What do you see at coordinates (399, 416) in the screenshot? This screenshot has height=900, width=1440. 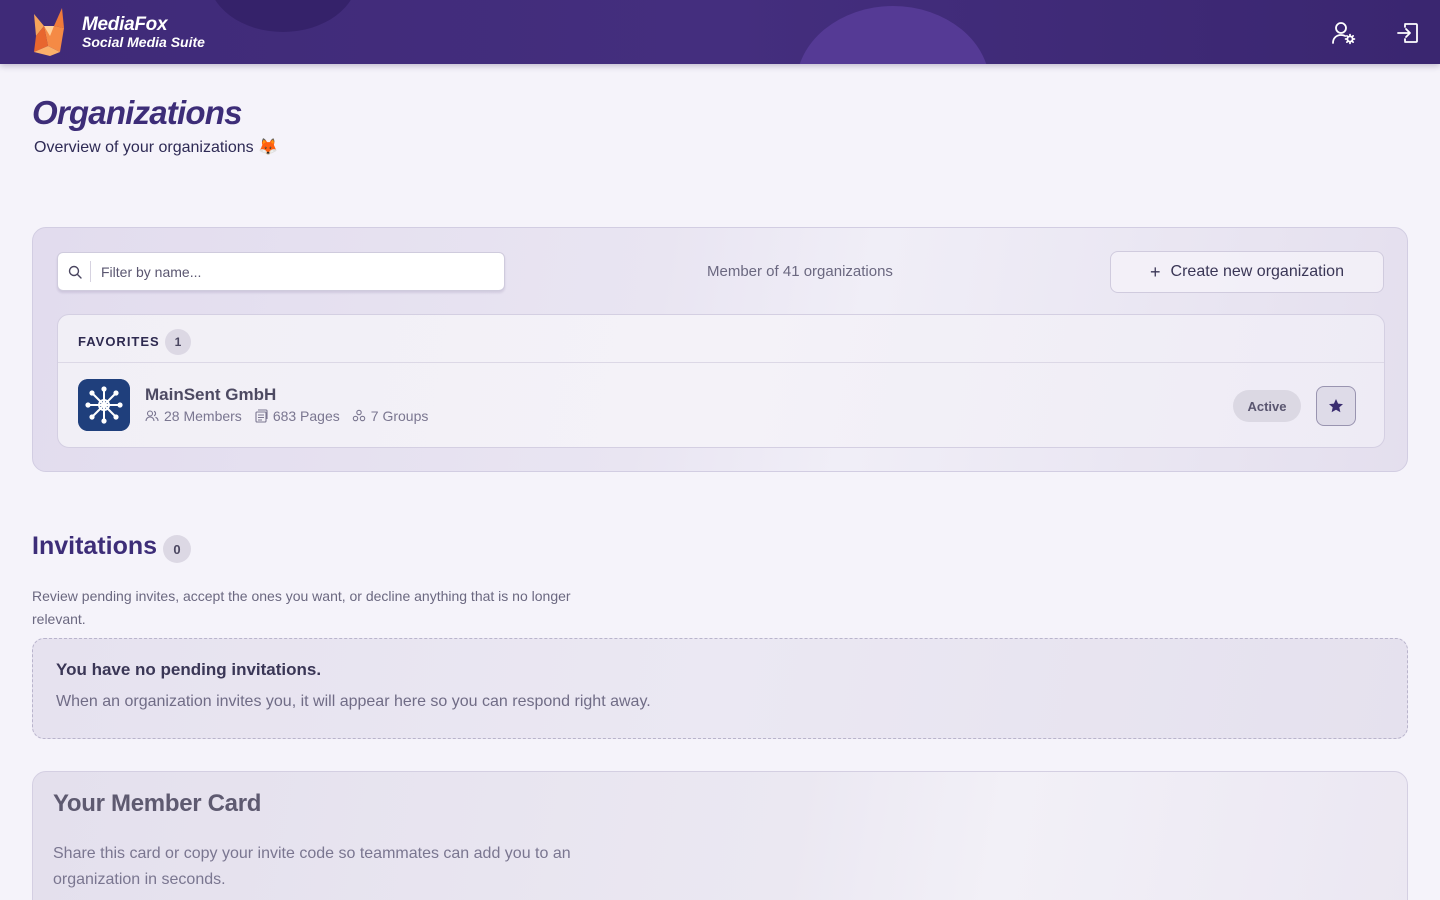 I see `groups-count: 7 Groups` at bounding box center [399, 416].